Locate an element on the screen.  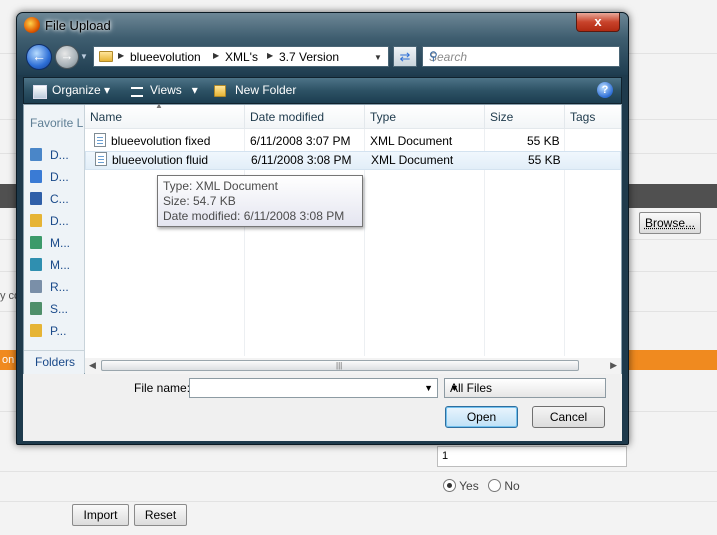
favorite-links-header: Favorite Links is located at coordinates (57, 123).